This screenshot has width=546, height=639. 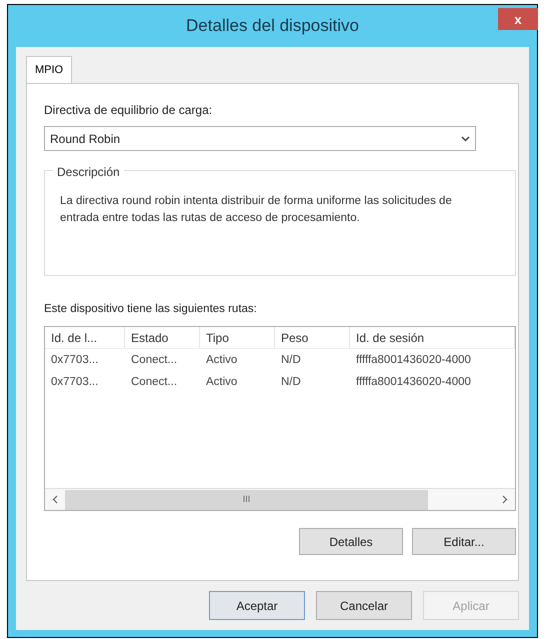 What do you see at coordinates (151, 309) in the screenshot?
I see `paths-label: Este dispositivo tiene las siguientes rutas:` at bounding box center [151, 309].